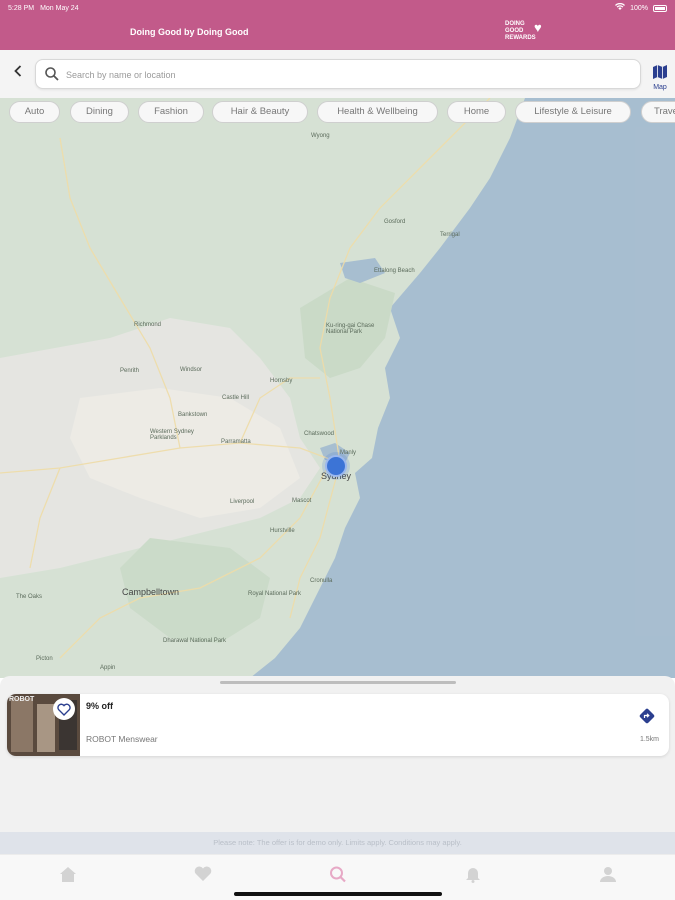 This screenshot has height=900, width=675. Describe the element at coordinates (195, 641) in the screenshot. I see `map-label: Dharawal National Park` at that location.